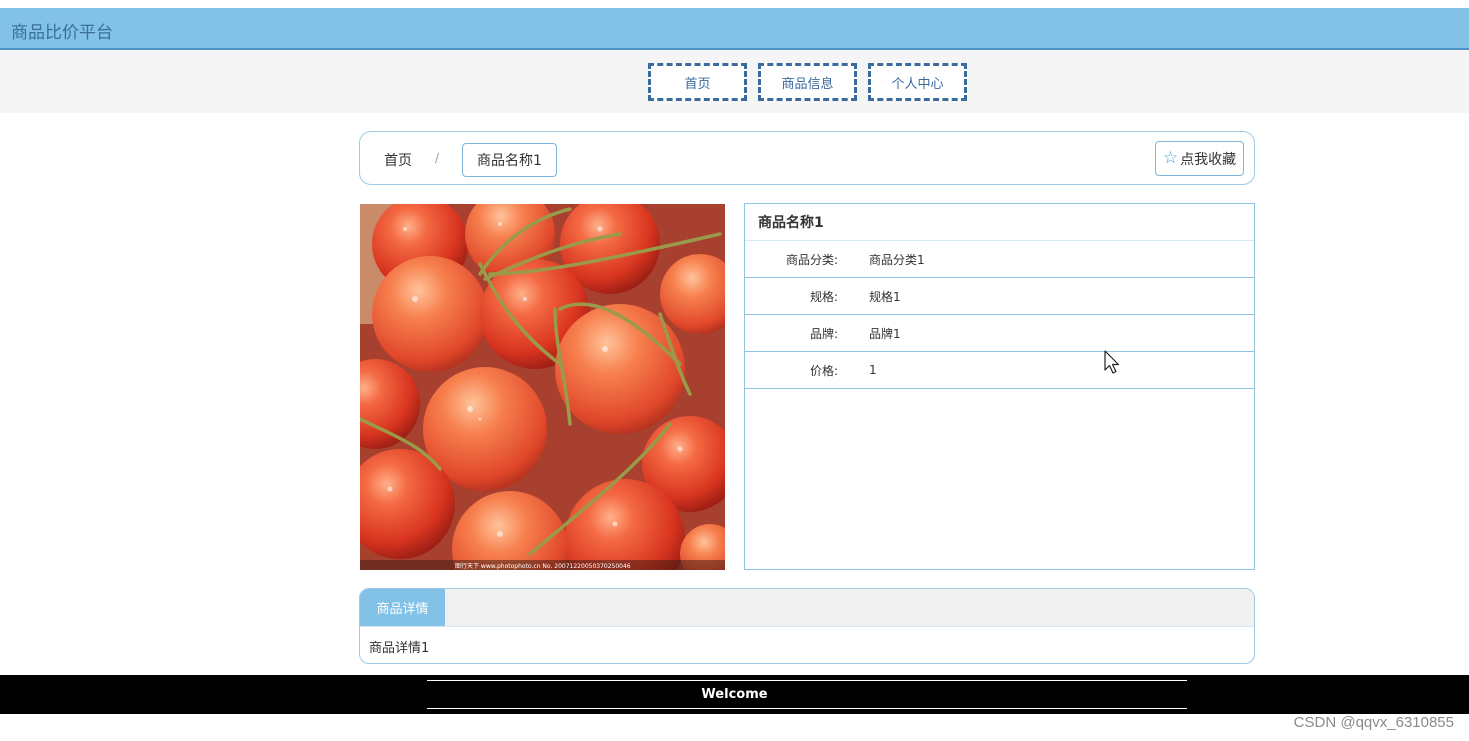 The width and height of the screenshot is (1469, 741). Describe the element at coordinates (807, 680) in the screenshot. I see `footer-divider-top` at that location.